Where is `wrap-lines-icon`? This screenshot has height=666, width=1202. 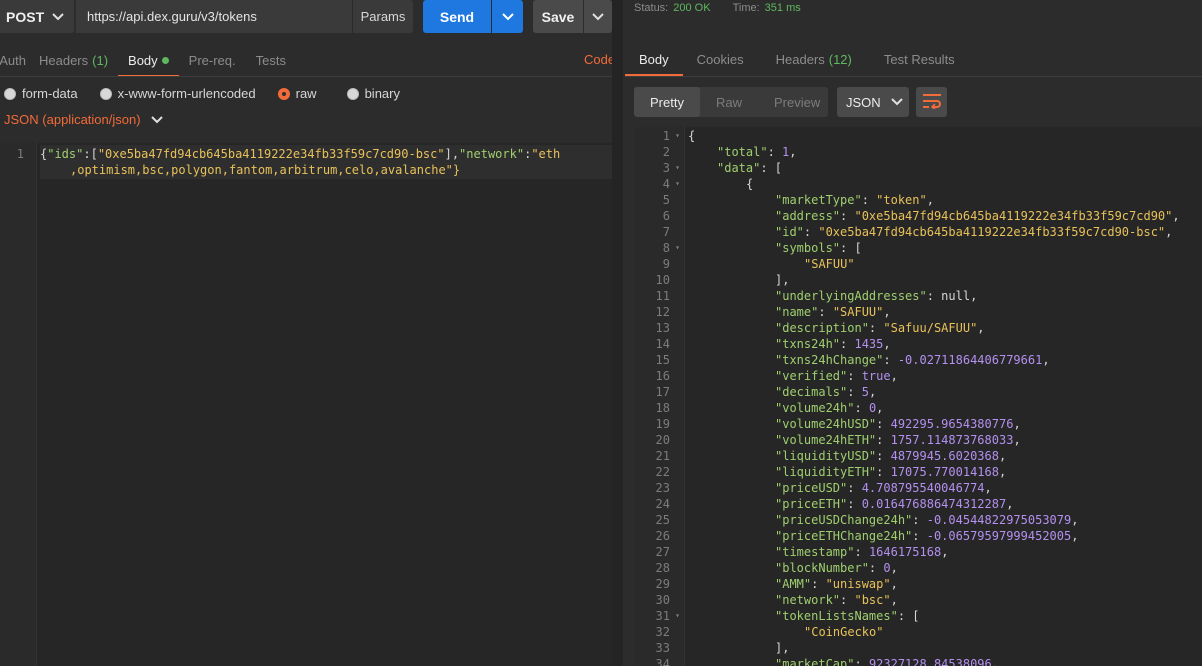
wrap-lines-icon is located at coordinates (932, 102).